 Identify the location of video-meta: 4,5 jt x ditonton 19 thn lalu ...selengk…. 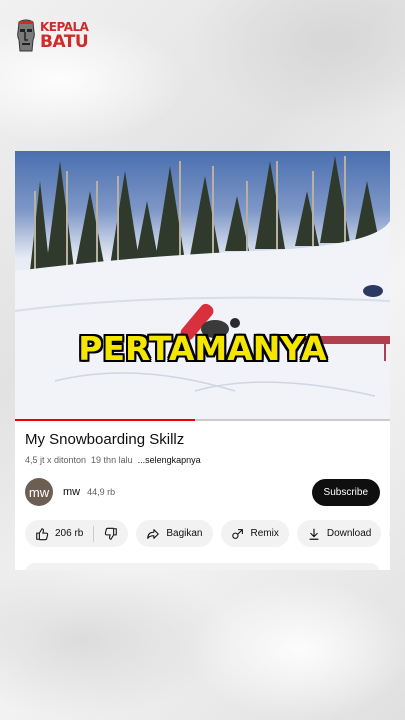
(202, 460).